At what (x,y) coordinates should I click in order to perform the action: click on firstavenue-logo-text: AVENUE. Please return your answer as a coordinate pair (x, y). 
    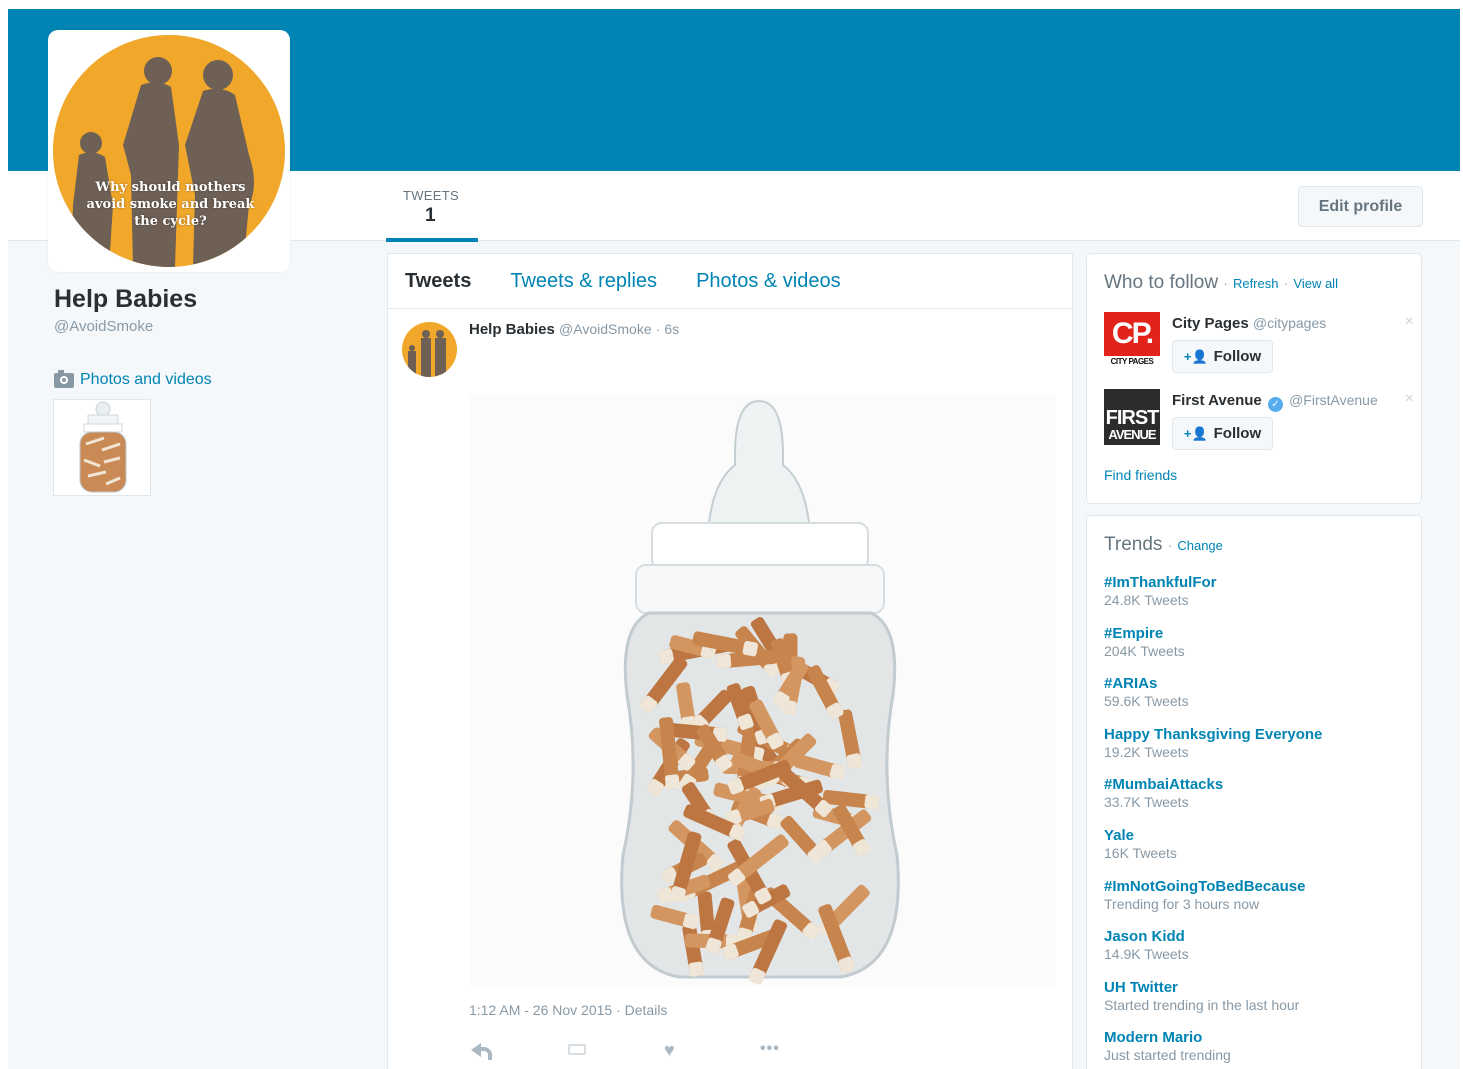
    Looking at the image, I should click on (1132, 434).